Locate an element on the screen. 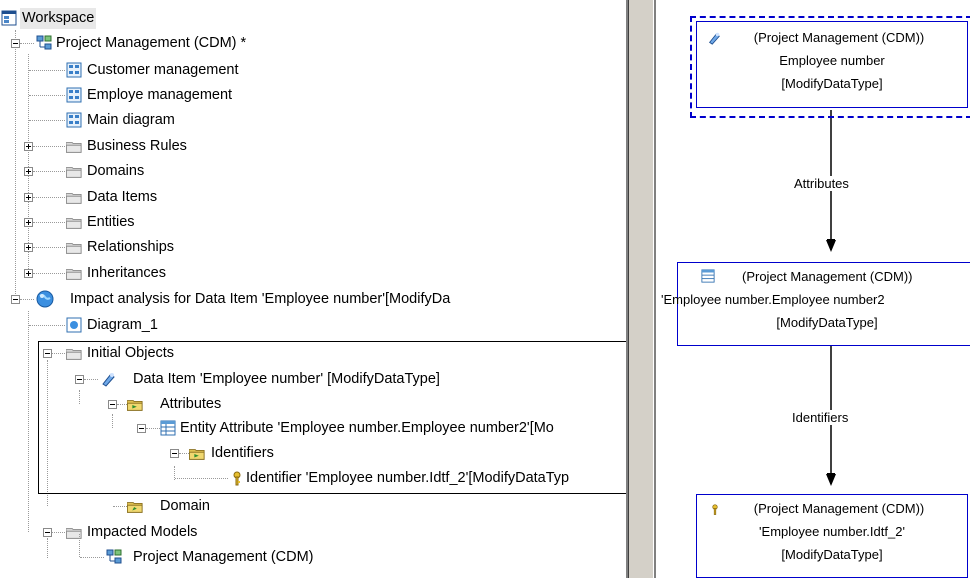 This screenshot has height=578, width=970. node-object-name: Employee number is located at coordinates (832, 60).